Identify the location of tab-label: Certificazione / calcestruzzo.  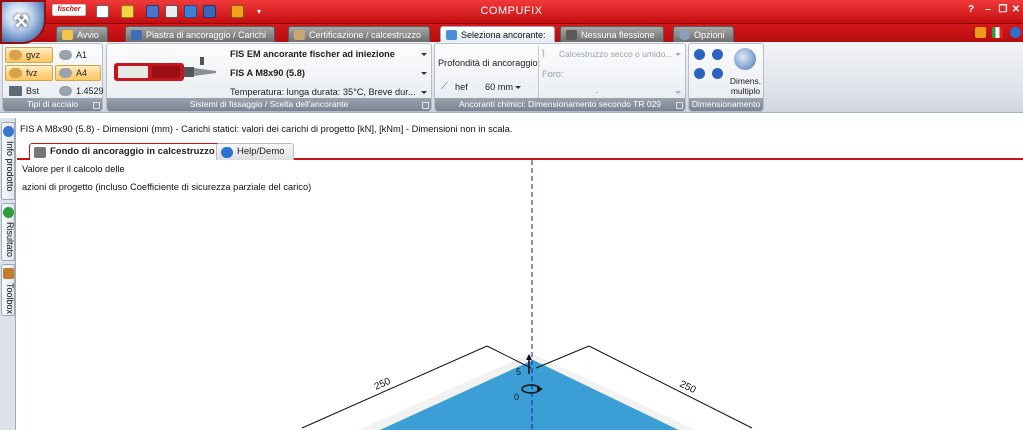
(365, 35).